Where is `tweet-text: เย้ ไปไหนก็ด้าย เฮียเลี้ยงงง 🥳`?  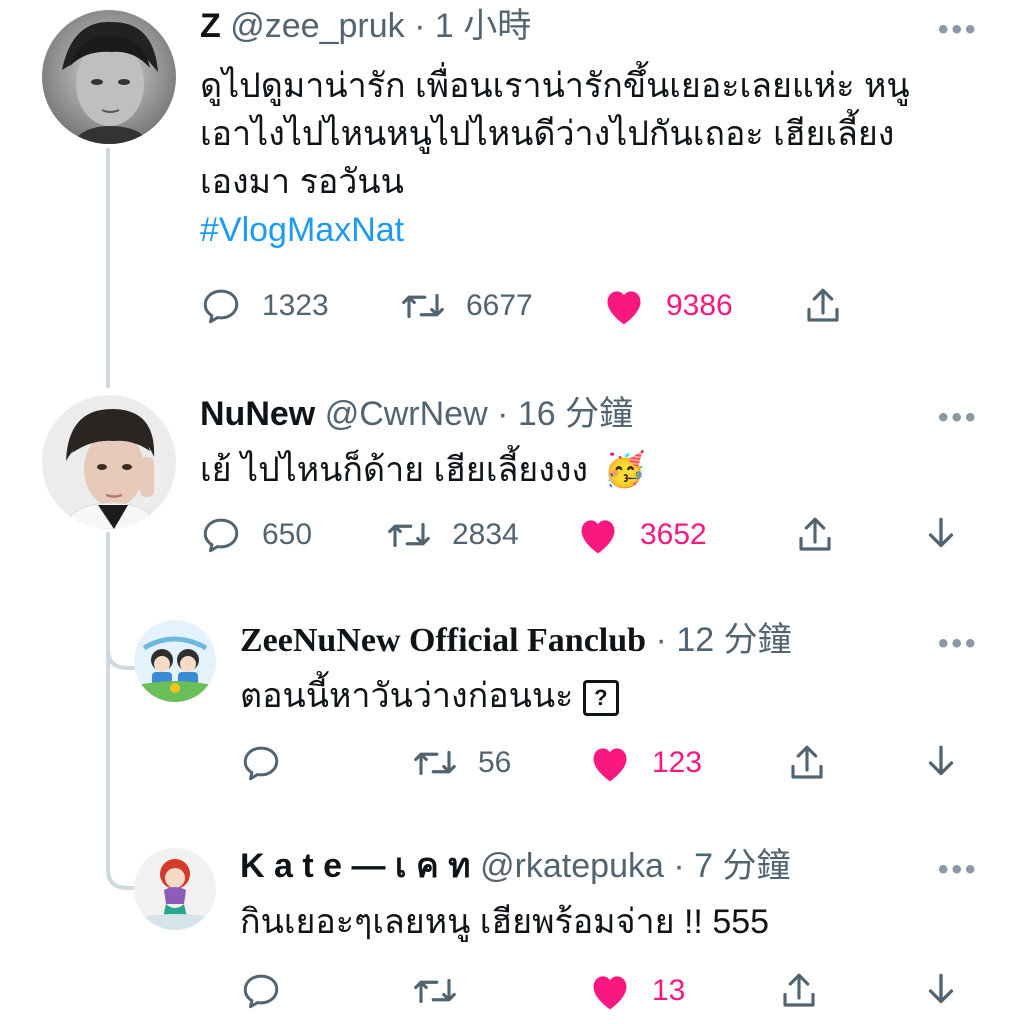 tweet-text: เย้ ไปไหนก็ด้าย เฮียเลี้ยงงง 🥳 is located at coordinates (423, 470).